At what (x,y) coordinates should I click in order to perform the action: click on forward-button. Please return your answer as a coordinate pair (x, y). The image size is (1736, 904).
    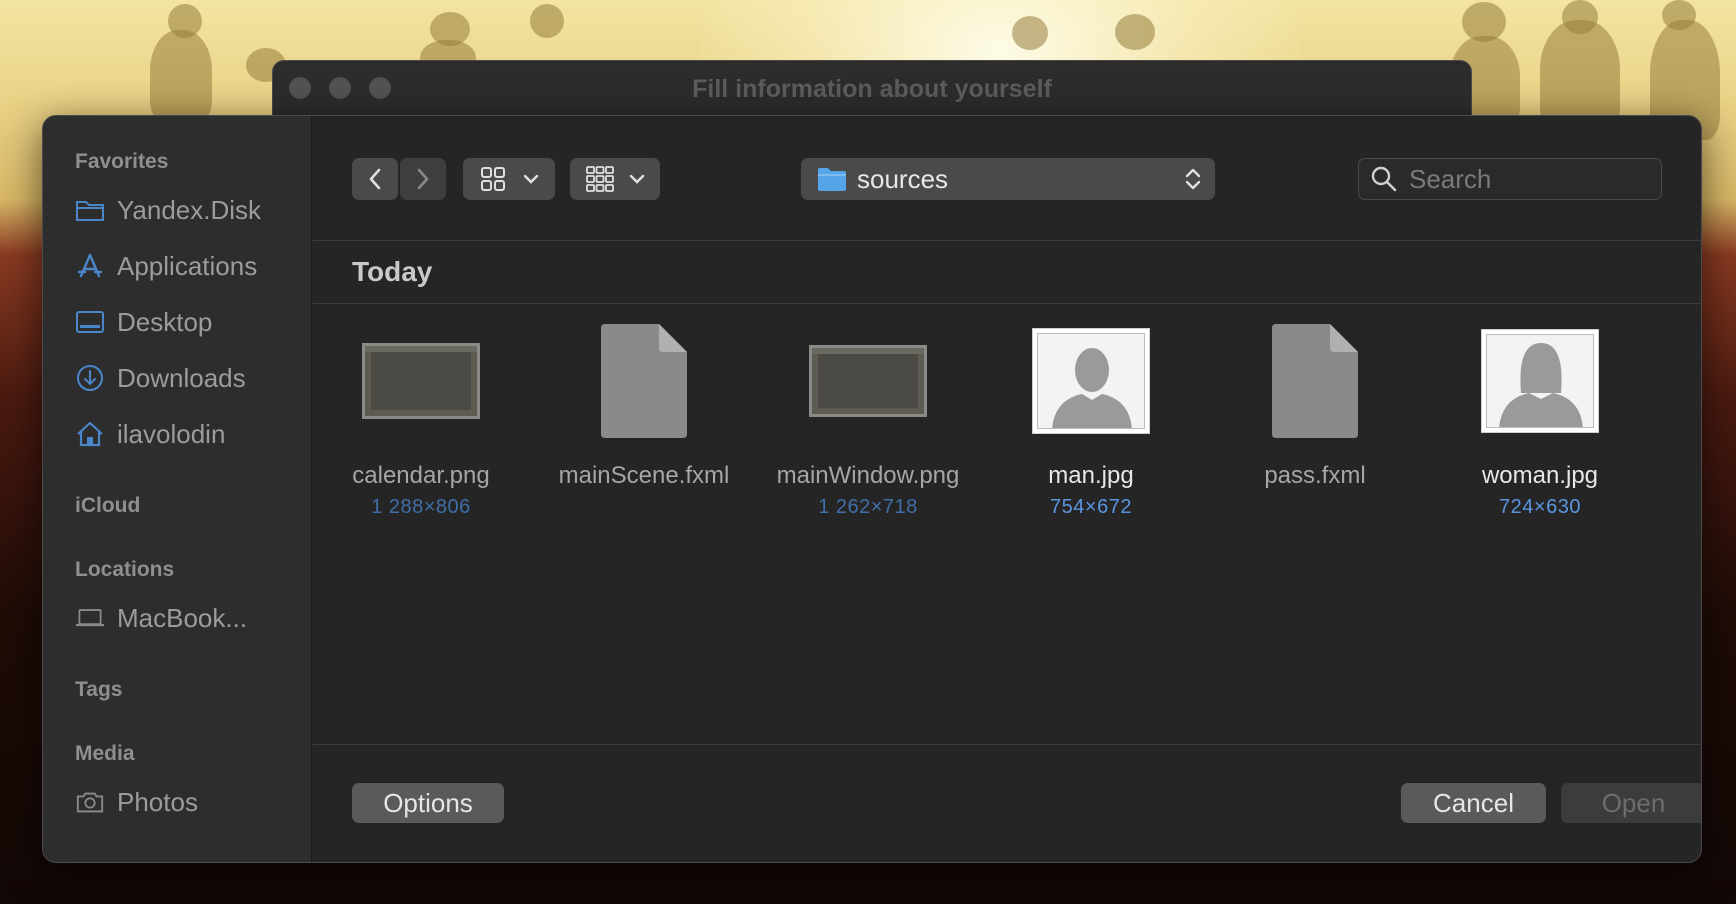
    Looking at the image, I should click on (423, 179).